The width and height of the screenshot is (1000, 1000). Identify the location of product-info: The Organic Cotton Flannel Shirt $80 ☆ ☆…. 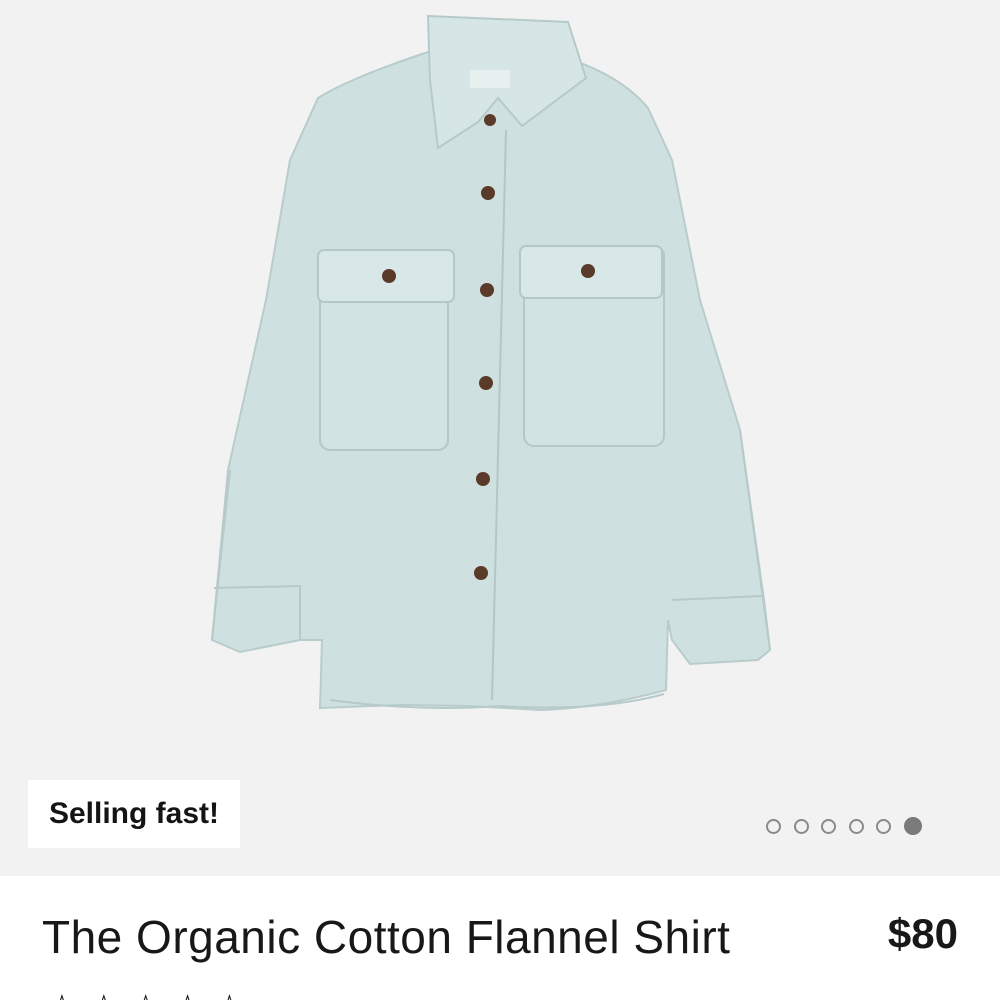
(500, 938).